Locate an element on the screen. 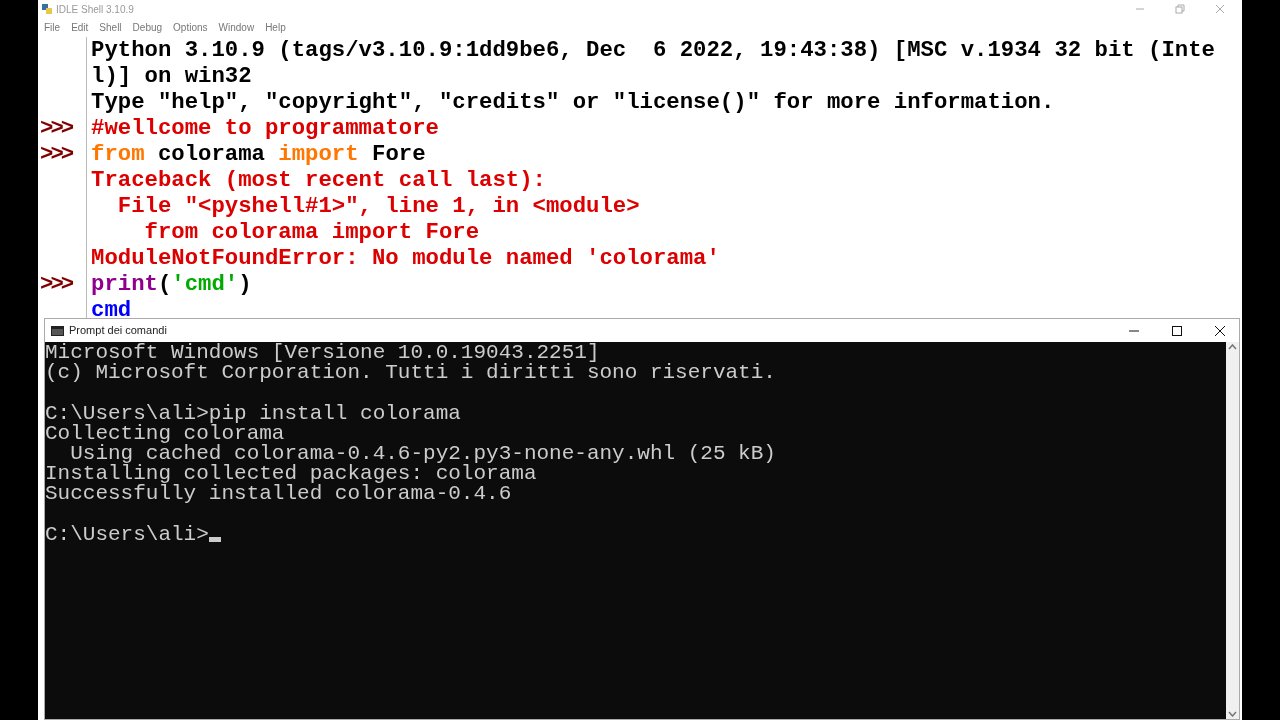 The image size is (1280, 720). console-icon is located at coordinates (57, 330).